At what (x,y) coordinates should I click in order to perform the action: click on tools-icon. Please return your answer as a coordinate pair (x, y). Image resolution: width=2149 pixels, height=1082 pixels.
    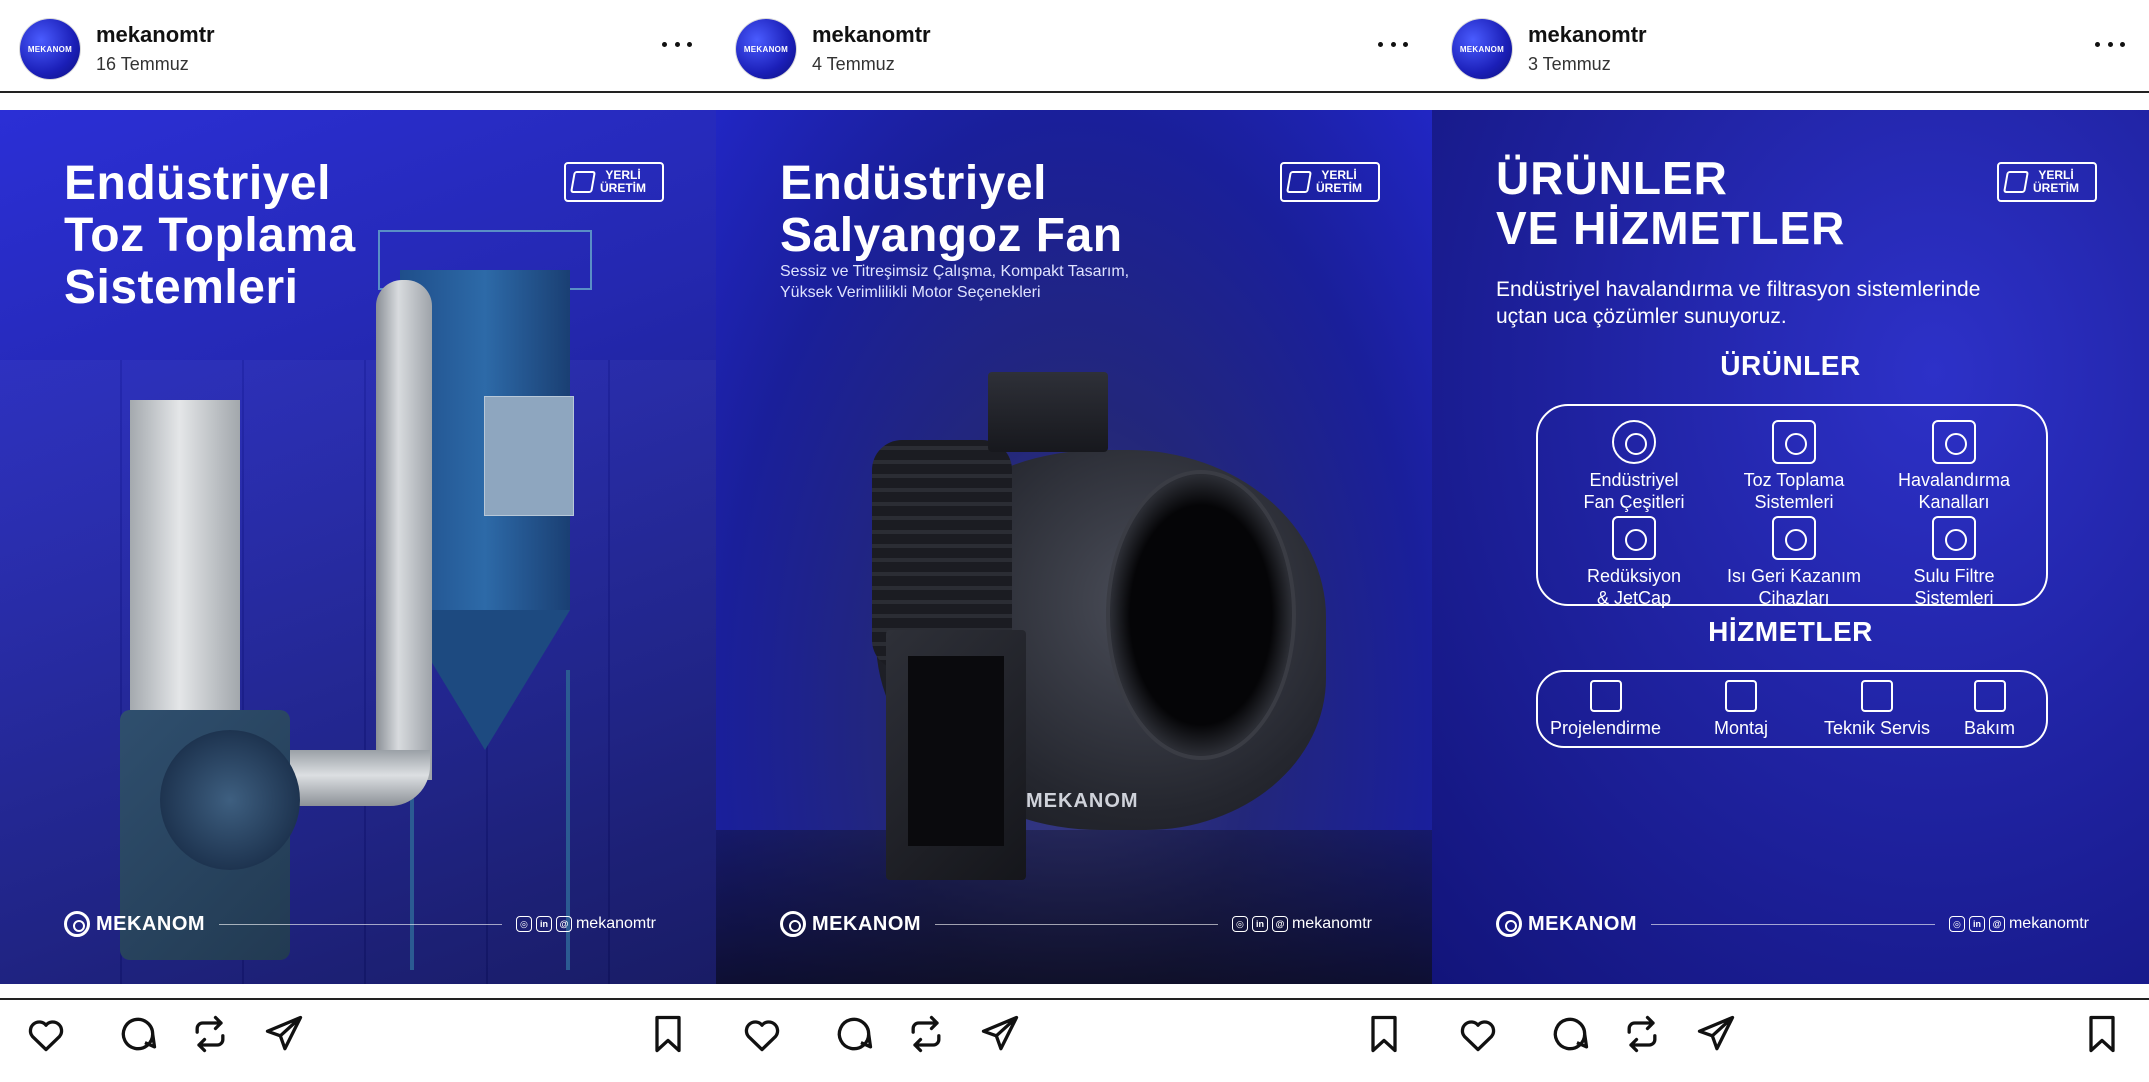
    Looking at the image, I should click on (1741, 696).